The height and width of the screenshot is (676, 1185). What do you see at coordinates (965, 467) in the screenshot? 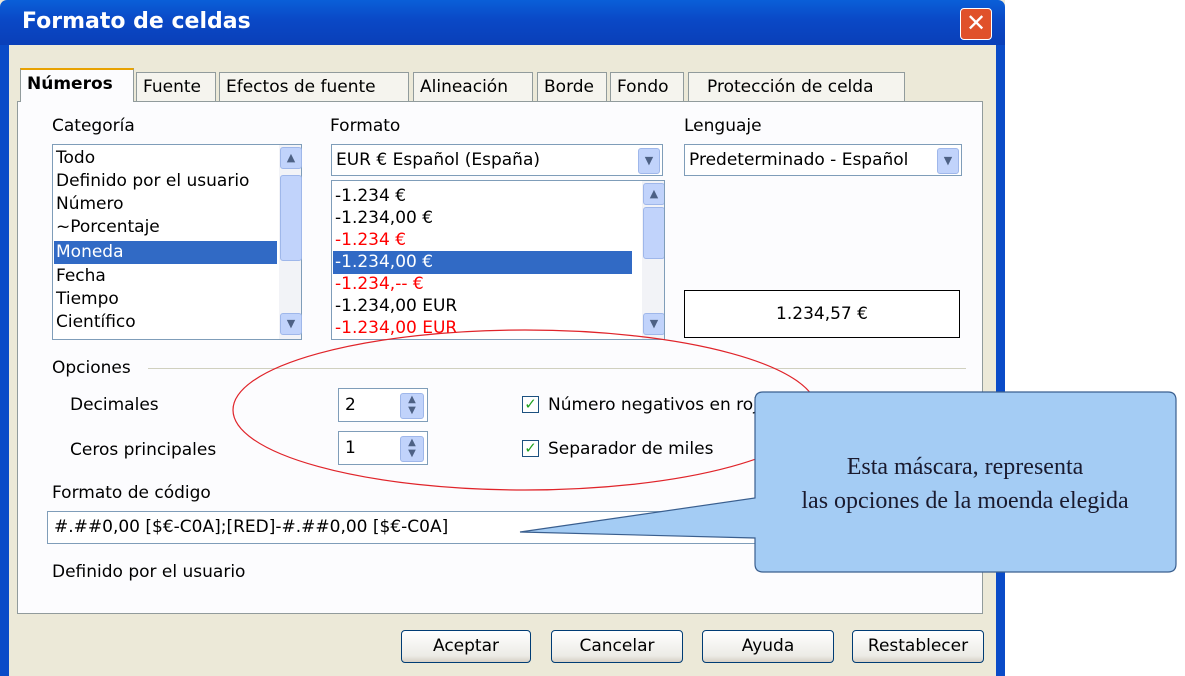
I see `callout-line-1: Esta máscara, representa` at bounding box center [965, 467].